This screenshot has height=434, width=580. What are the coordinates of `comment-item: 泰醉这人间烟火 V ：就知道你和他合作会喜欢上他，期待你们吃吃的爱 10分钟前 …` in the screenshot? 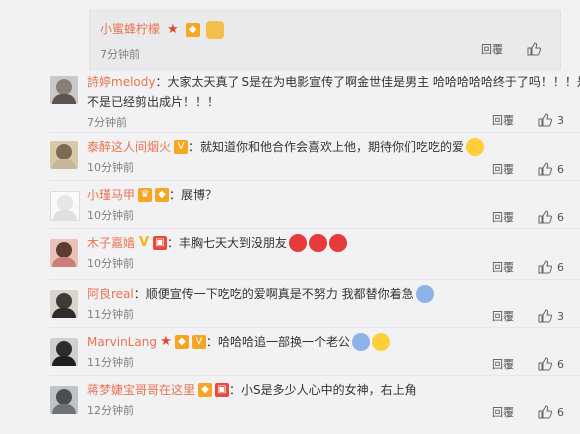 It's located at (315, 157).